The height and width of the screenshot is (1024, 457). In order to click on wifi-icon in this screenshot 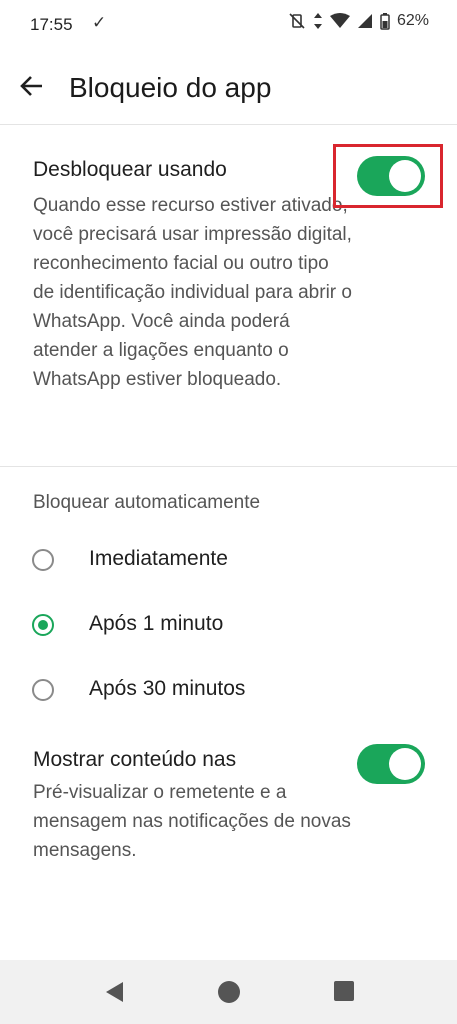, I will do `click(339, 21)`.